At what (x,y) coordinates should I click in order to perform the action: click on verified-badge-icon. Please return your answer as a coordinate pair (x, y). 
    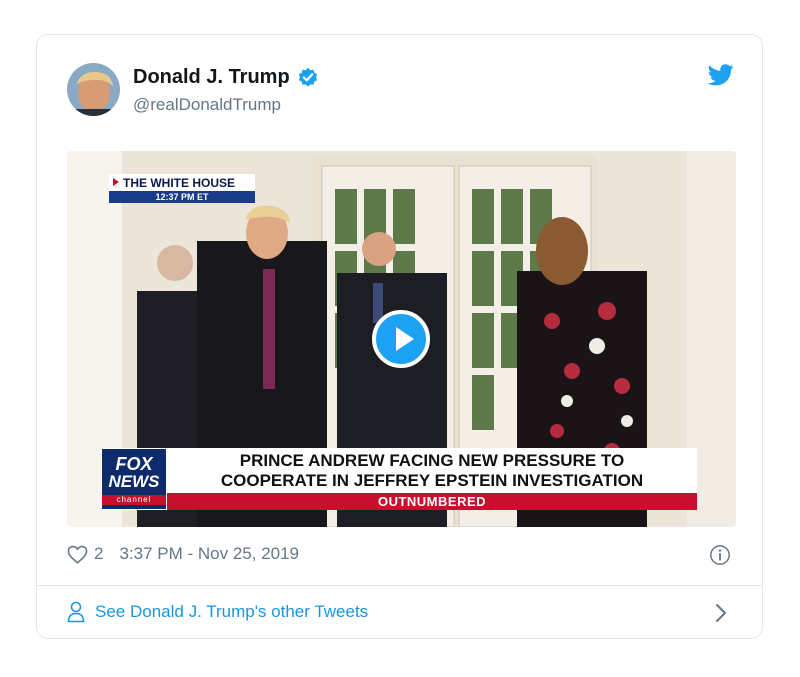
    Looking at the image, I should click on (307, 77).